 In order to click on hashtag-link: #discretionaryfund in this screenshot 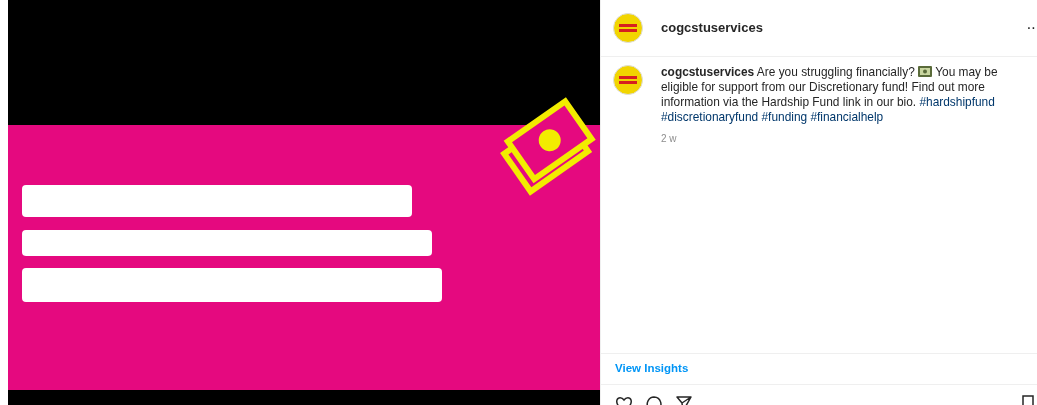, I will do `click(710, 117)`.